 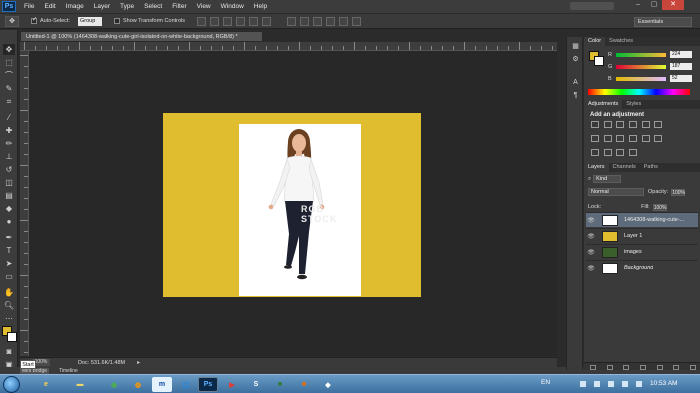 What do you see at coordinates (9, 75) in the screenshot?
I see `lasso-tool-icon: ⌒` at bounding box center [9, 75].